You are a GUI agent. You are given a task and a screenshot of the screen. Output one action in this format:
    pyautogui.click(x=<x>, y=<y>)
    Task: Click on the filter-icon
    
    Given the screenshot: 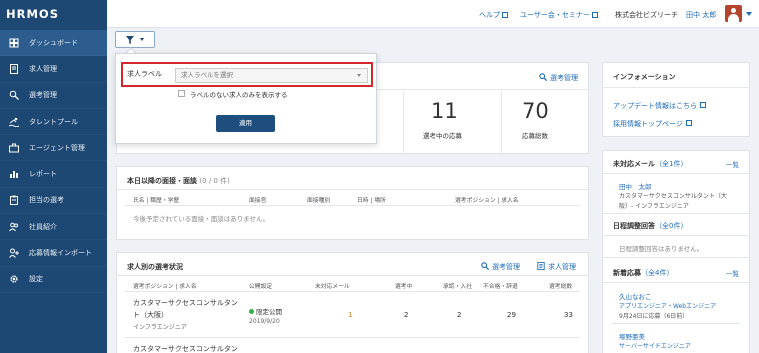 What is the action you would take?
    pyautogui.click(x=130, y=39)
    